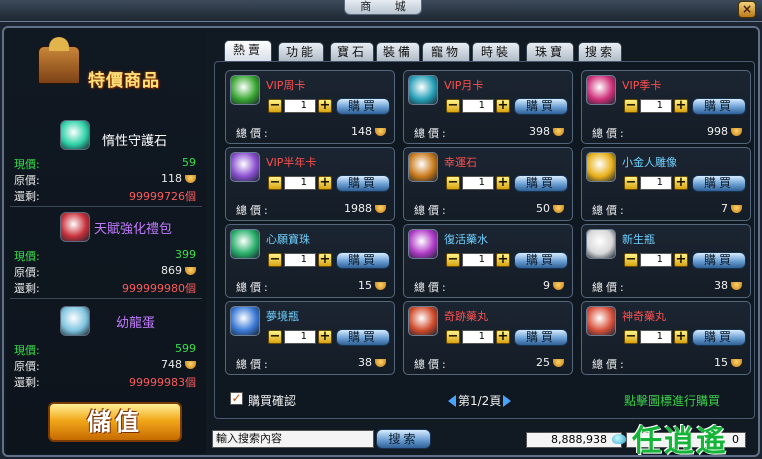  I want to click on close-button: ×, so click(747, 9).